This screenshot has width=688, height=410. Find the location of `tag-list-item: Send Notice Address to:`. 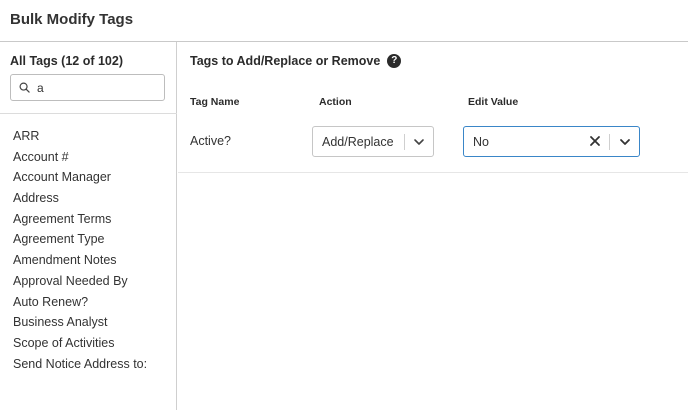

tag-list-item: Send Notice Address to: is located at coordinates (88, 364).